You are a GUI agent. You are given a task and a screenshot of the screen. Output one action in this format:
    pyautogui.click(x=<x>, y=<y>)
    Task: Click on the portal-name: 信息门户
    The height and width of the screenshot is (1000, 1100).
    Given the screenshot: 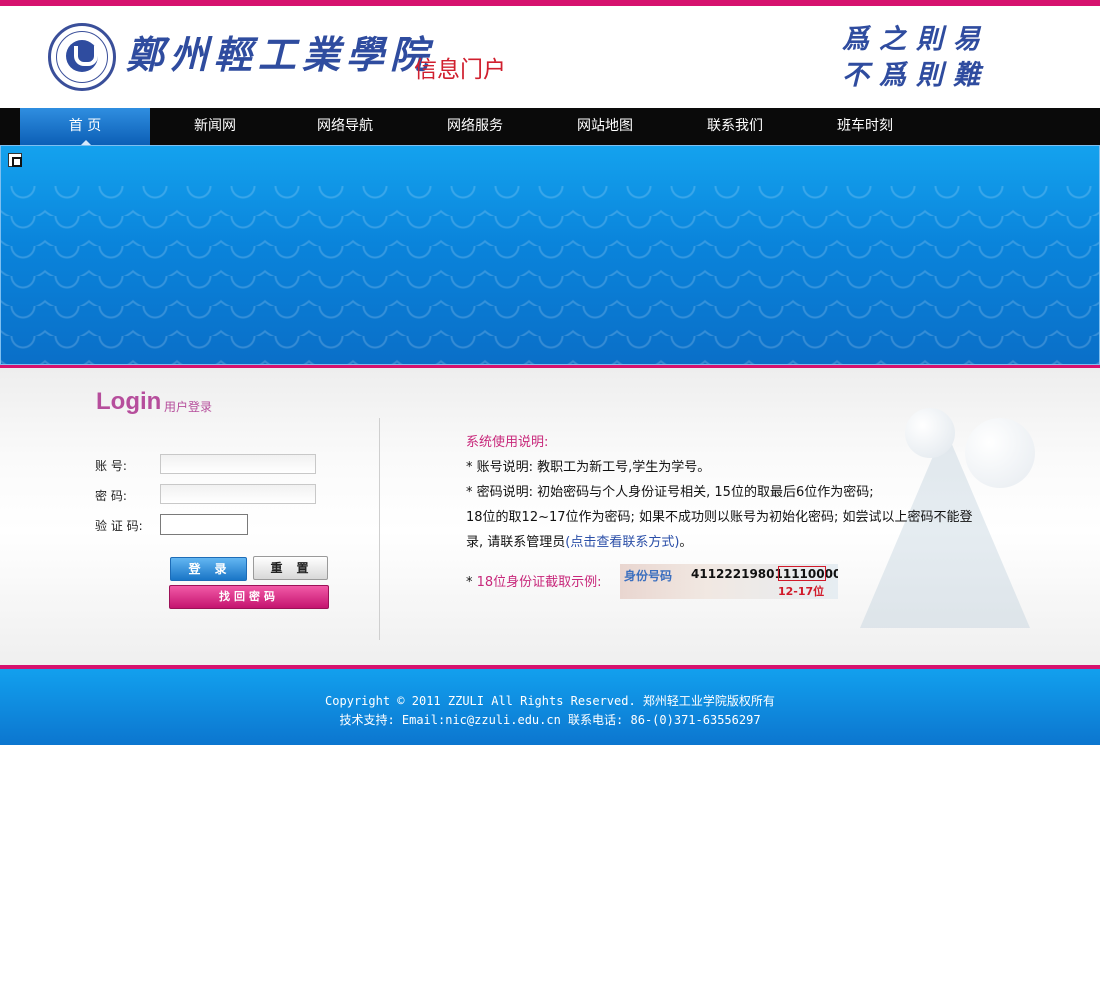 What is the action you would take?
    pyautogui.click(x=460, y=70)
    